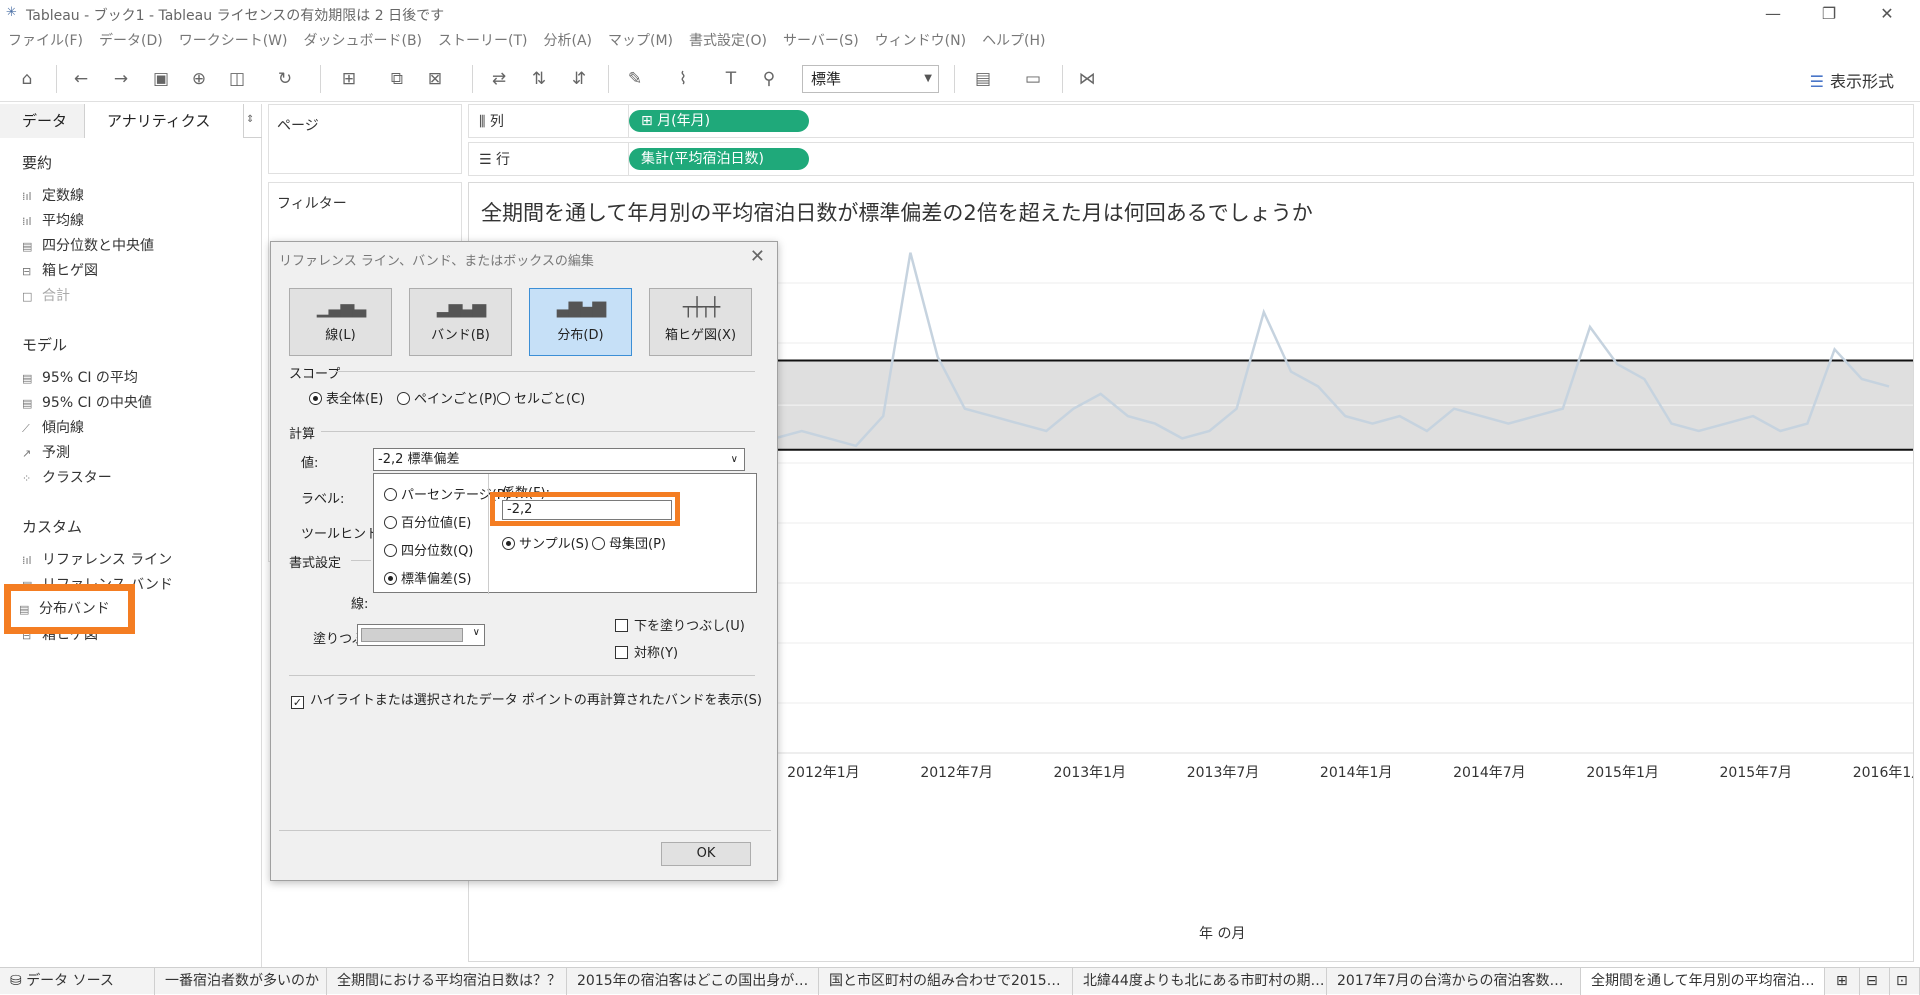 The image size is (1920, 995). What do you see at coordinates (161, 79) in the screenshot?
I see `save-icon: ▣` at bounding box center [161, 79].